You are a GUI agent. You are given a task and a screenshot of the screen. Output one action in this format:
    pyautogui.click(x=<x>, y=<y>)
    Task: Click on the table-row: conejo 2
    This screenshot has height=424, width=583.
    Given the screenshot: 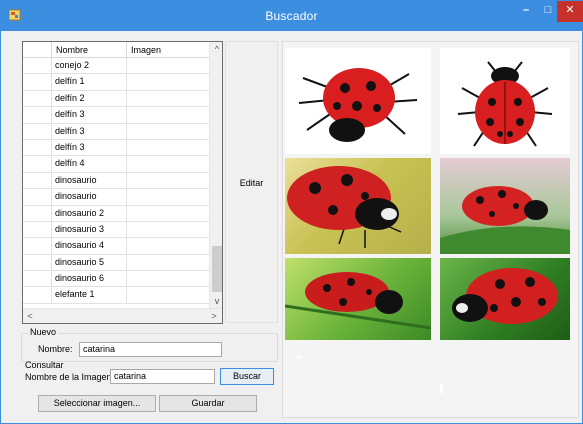 What is the action you would take?
    pyautogui.click(x=116, y=66)
    